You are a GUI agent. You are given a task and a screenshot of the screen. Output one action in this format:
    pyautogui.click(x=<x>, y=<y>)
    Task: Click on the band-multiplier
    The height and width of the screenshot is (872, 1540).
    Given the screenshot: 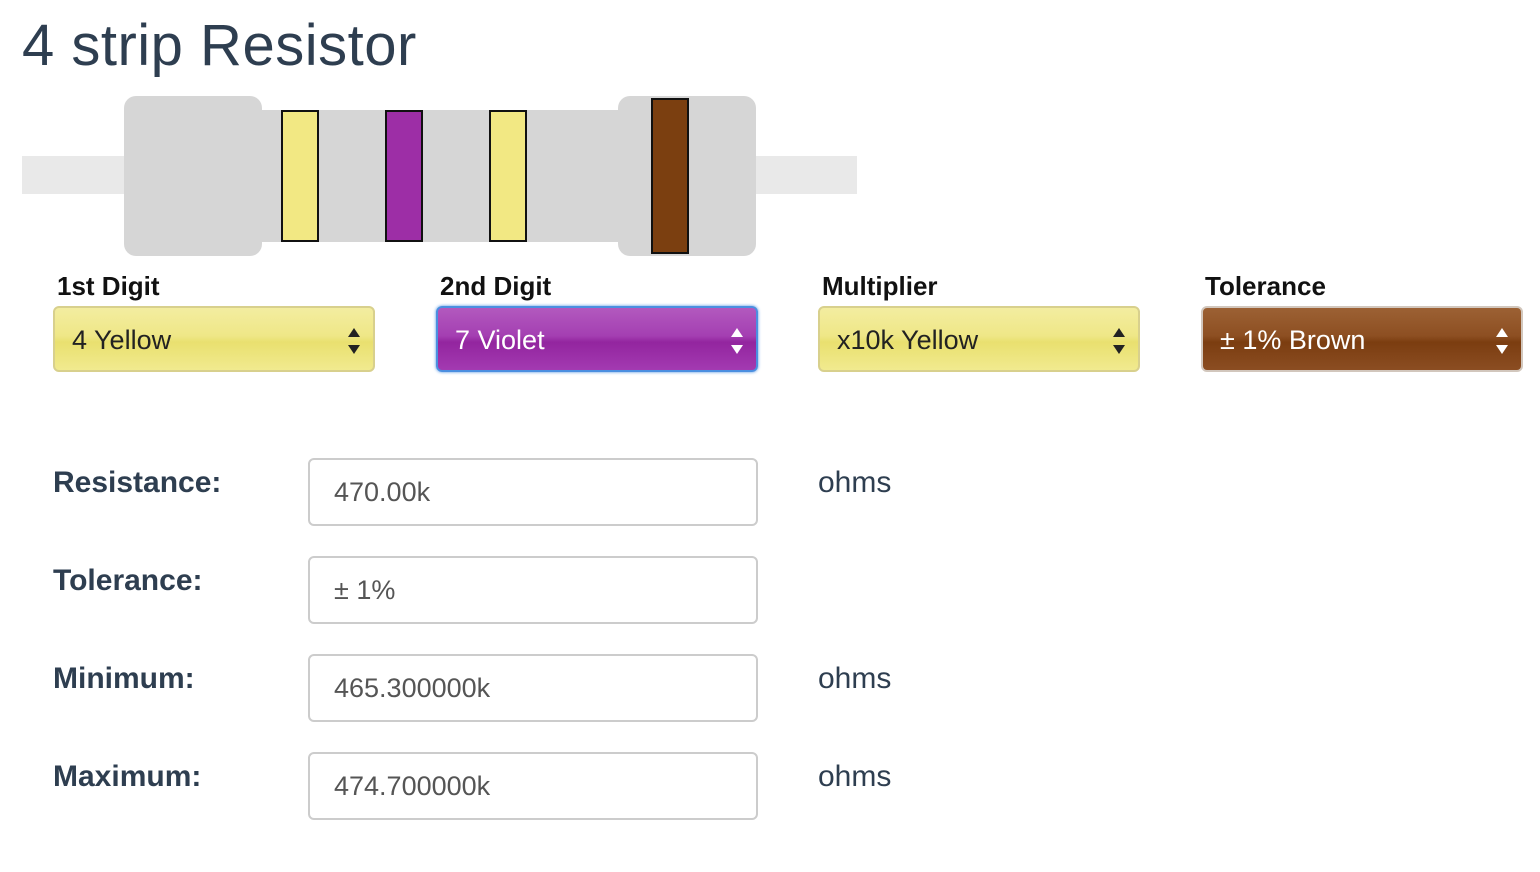 What is the action you would take?
    pyautogui.click(x=508, y=176)
    